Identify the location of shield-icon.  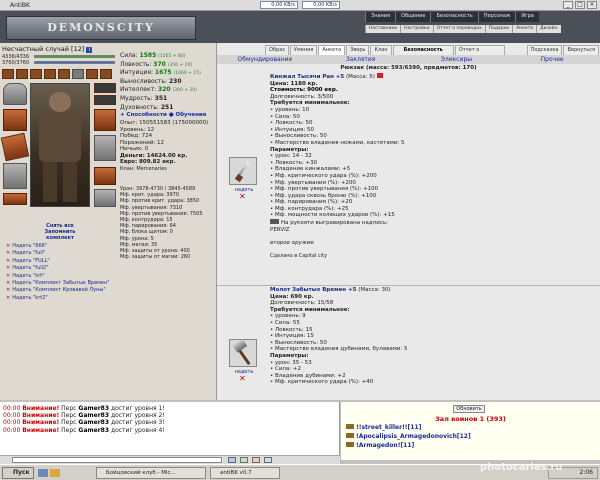
(105, 148).